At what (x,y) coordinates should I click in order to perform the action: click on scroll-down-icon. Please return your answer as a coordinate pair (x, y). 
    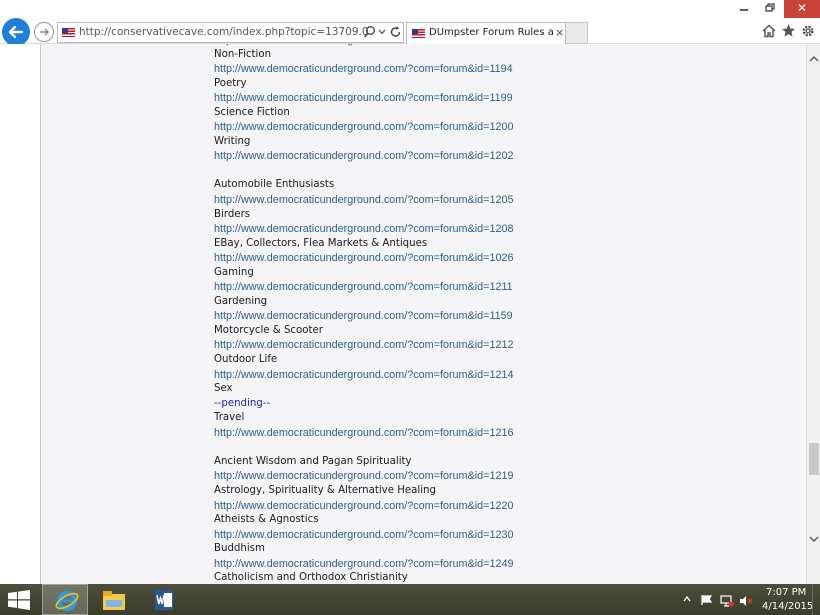
    Looking at the image, I should click on (814, 539).